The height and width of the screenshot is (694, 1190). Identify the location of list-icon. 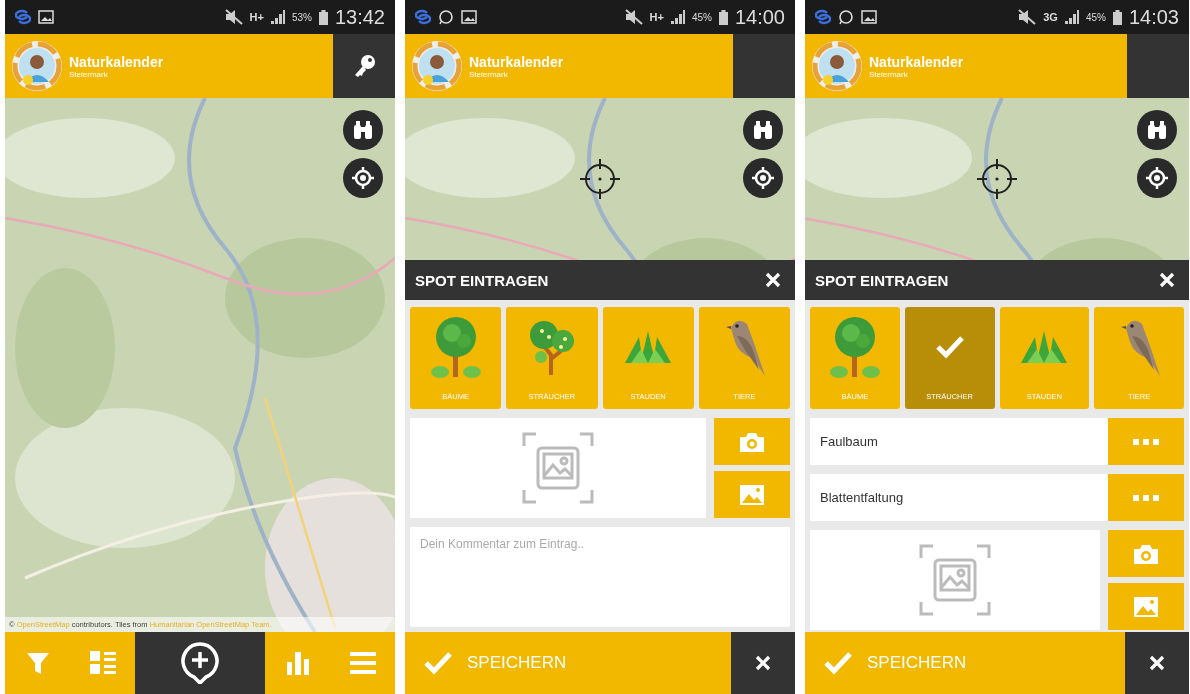
(102, 663).